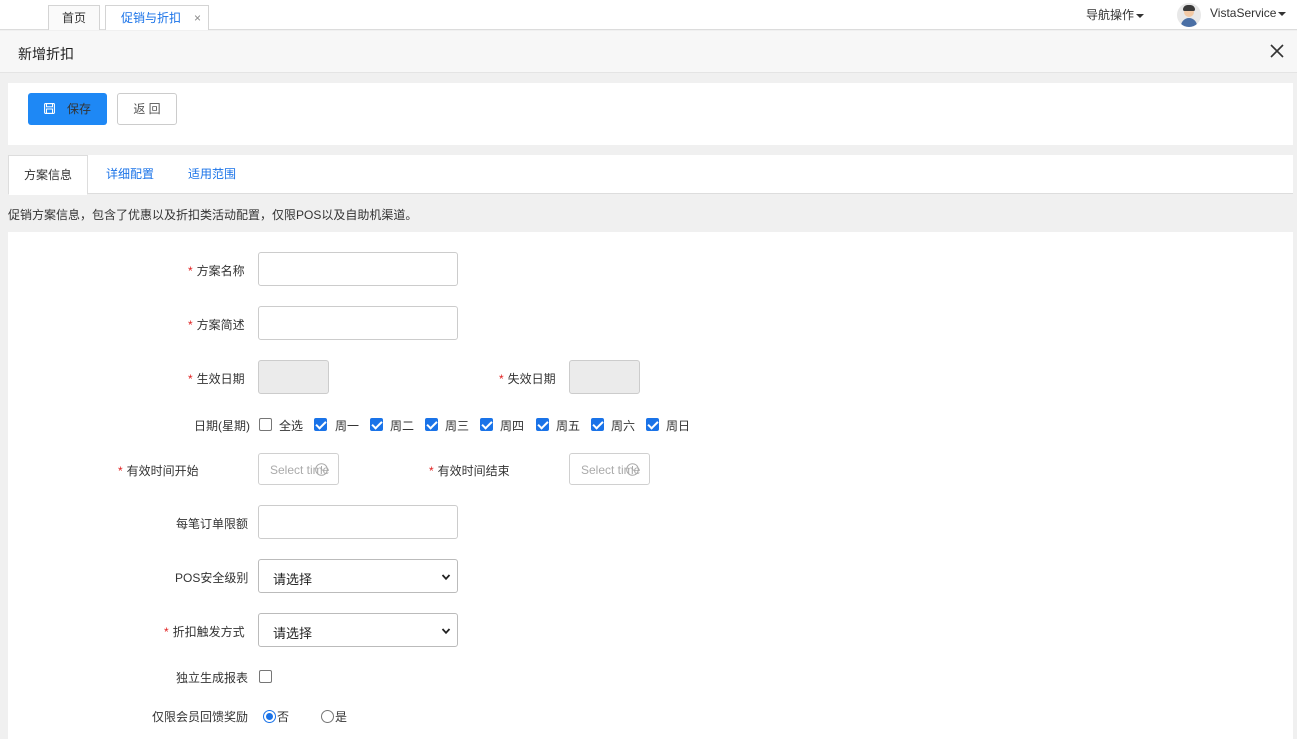  Describe the element at coordinates (220, 379) in the screenshot. I see `effective-date-label-text: 生效日期` at that location.